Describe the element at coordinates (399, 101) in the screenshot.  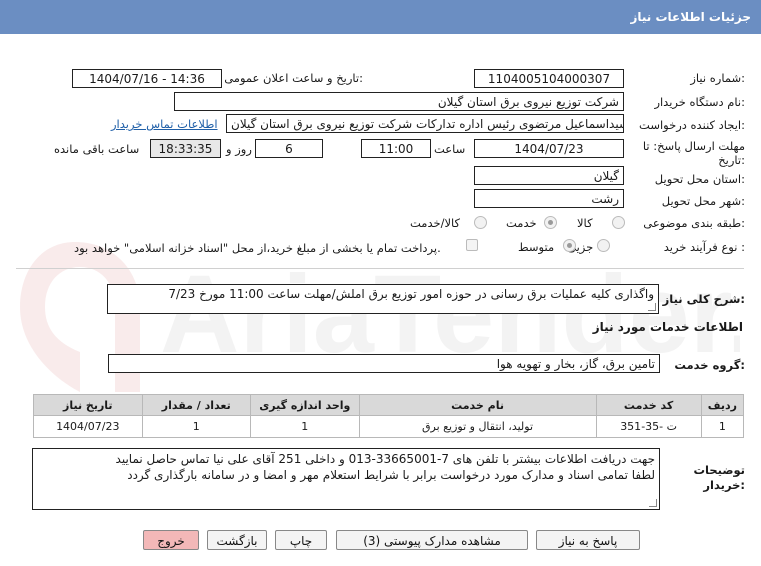
I see `buyer-org-field: شرکت توزیع نیروی برق استان گیلان` at that location.